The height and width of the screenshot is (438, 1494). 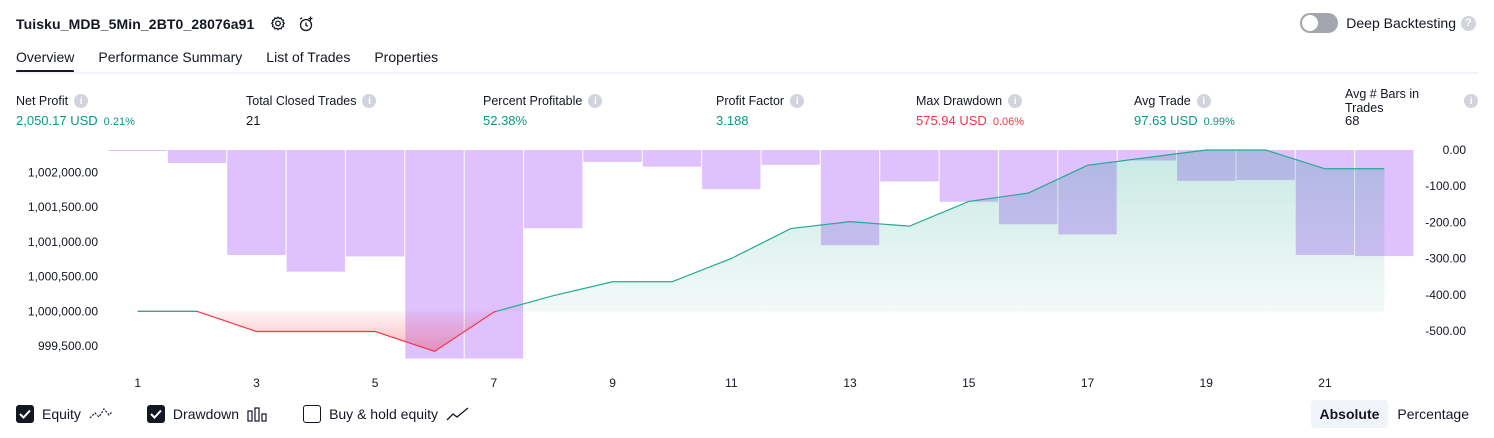 What do you see at coordinates (612, 383) in the screenshot?
I see `x-axis-tick-label: 9` at bounding box center [612, 383].